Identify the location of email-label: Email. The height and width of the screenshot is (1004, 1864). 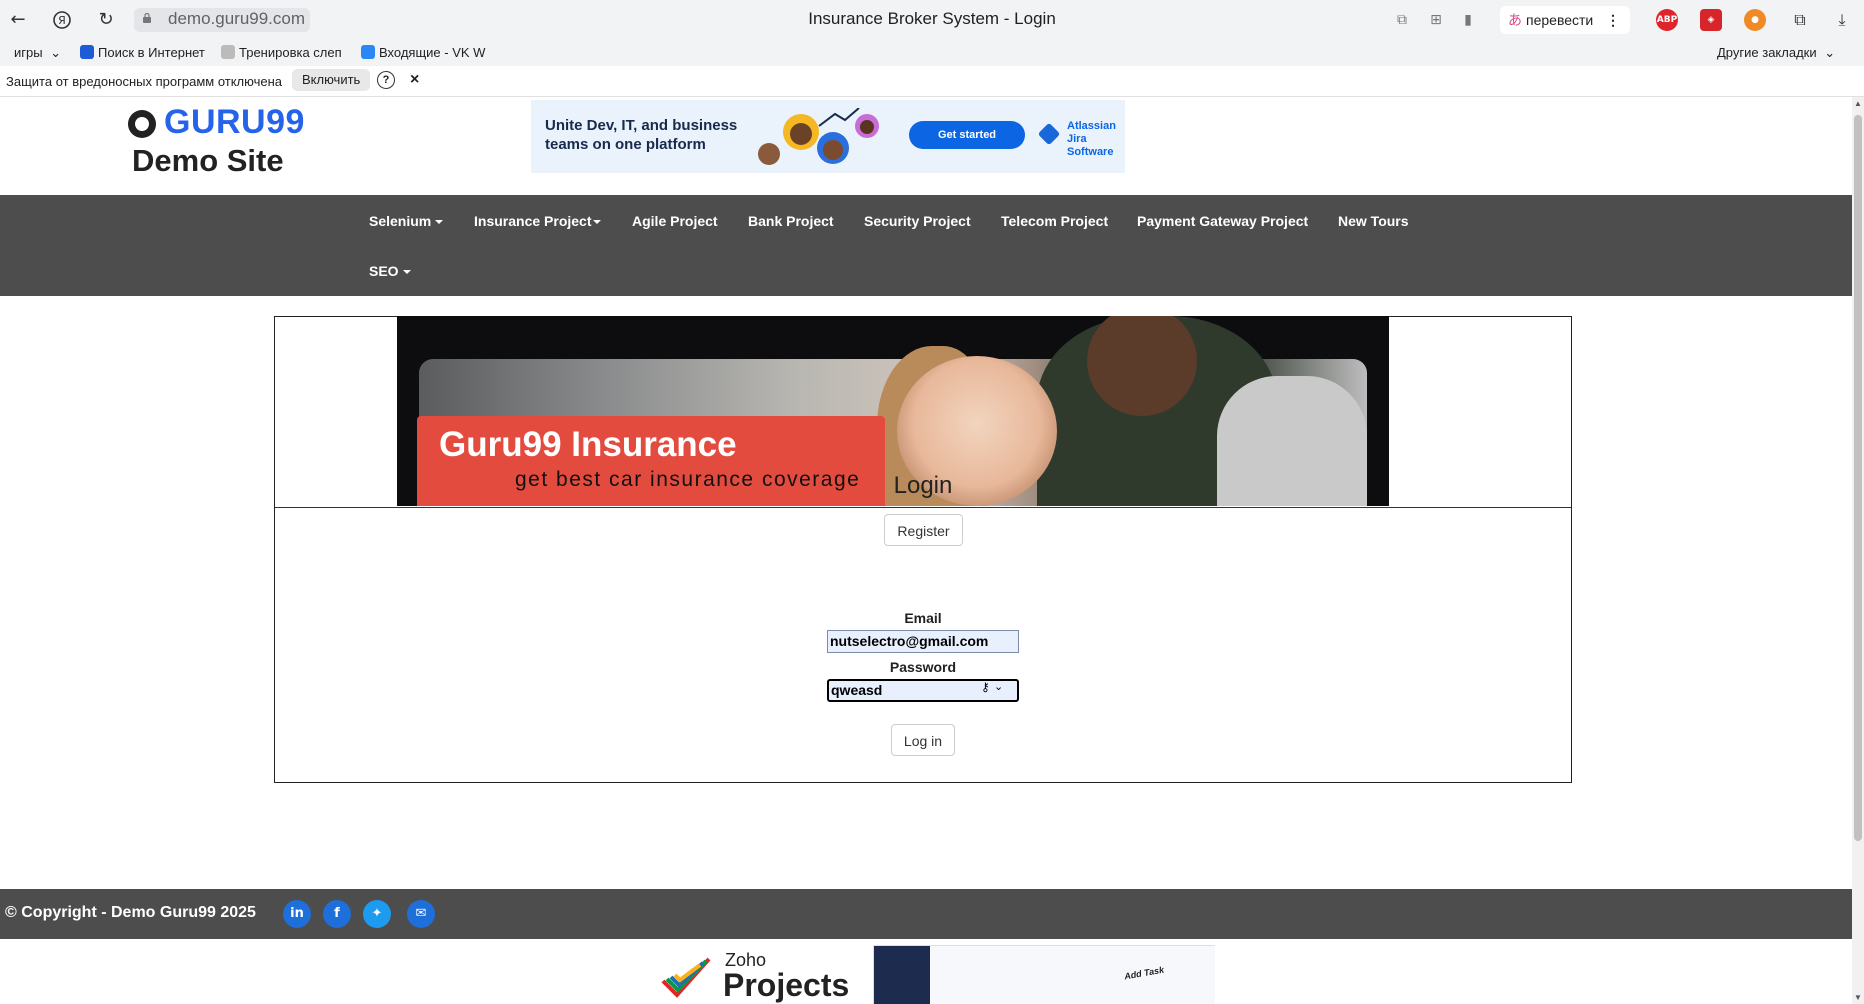
(923, 618).